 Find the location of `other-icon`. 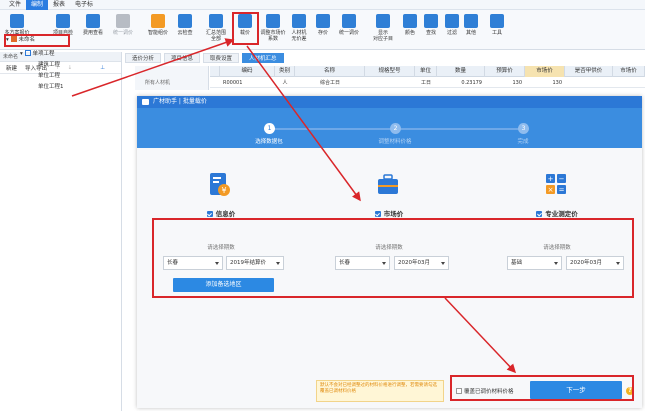

other-icon is located at coordinates (471, 21).